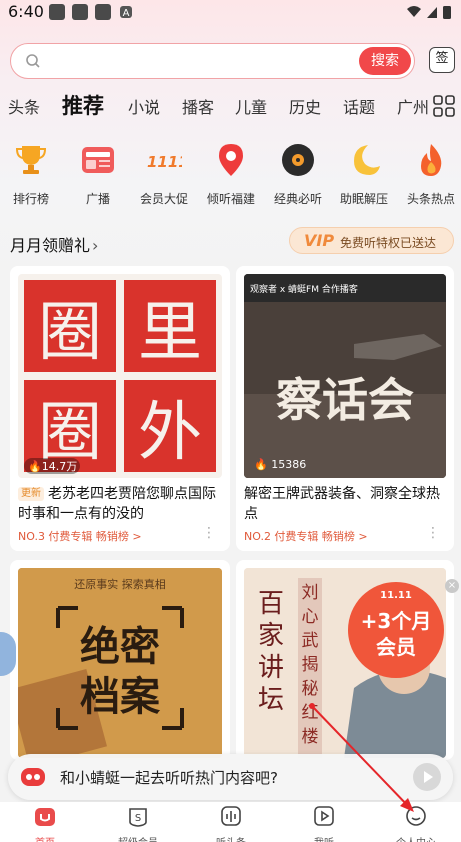 The height and width of the screenshot is (842, 461). Describe the element at coordinates (367, 160) in the screenshot. I see `moon-icon` at that location.